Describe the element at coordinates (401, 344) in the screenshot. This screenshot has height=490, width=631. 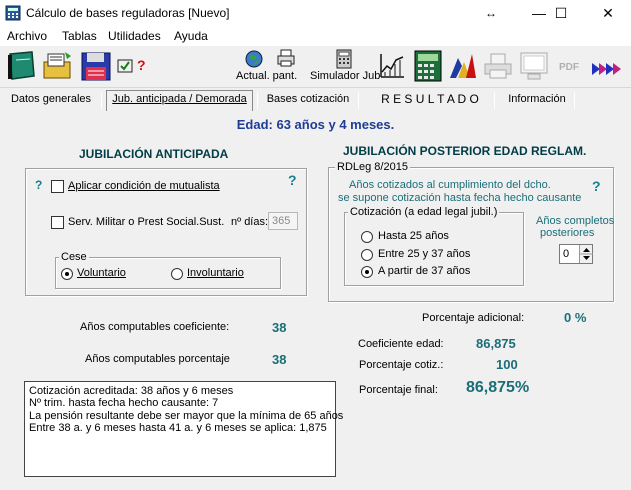
I see `coeficiente-edad-label: Coeficiente edad:` at that location.